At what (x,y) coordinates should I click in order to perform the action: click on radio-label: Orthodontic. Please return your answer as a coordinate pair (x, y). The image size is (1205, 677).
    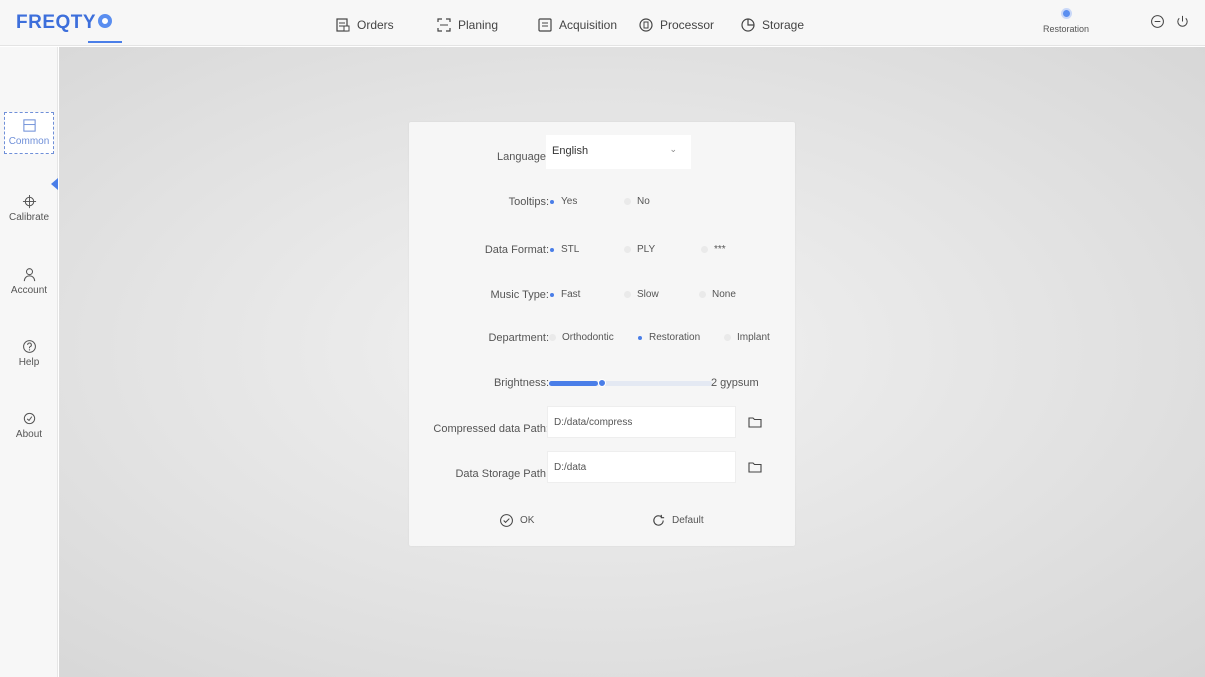
    Looking at the image, I should click on (588, 337).